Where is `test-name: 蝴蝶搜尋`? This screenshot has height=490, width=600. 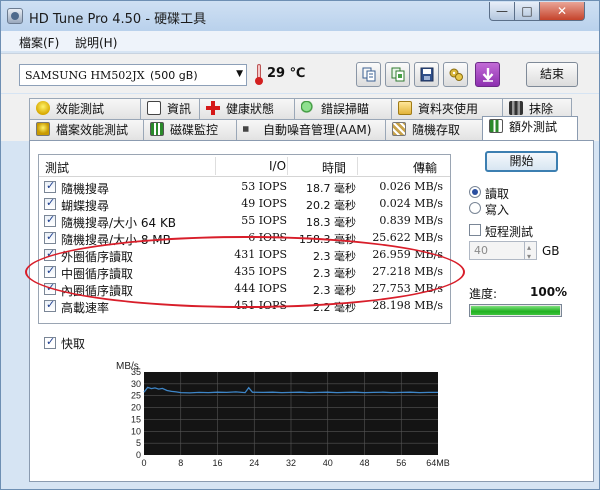
test-name: 蝴蝶搜尋 is located at coordinates (85, 206).